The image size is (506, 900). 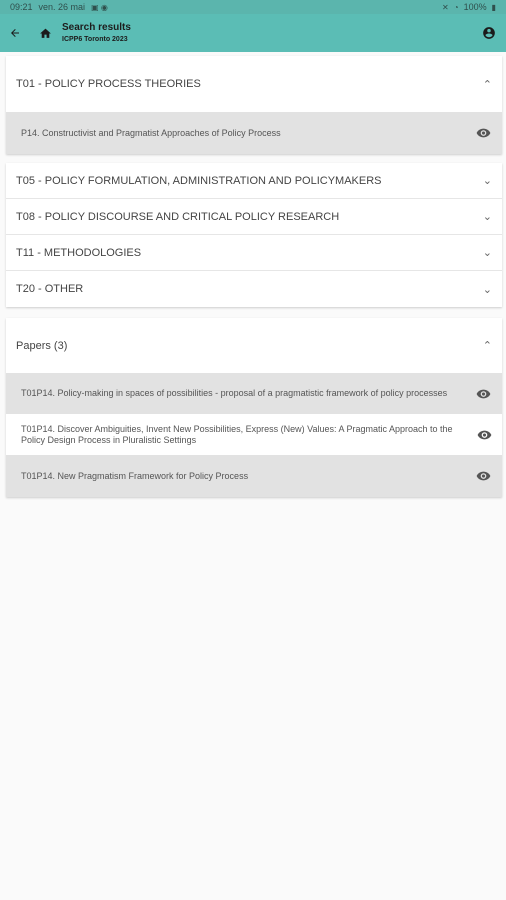 What do you see at coordinates (254, 345) in the screenshot?
I see `papers-header: Papers (3) ⌃` at bounding box center [254, 345].